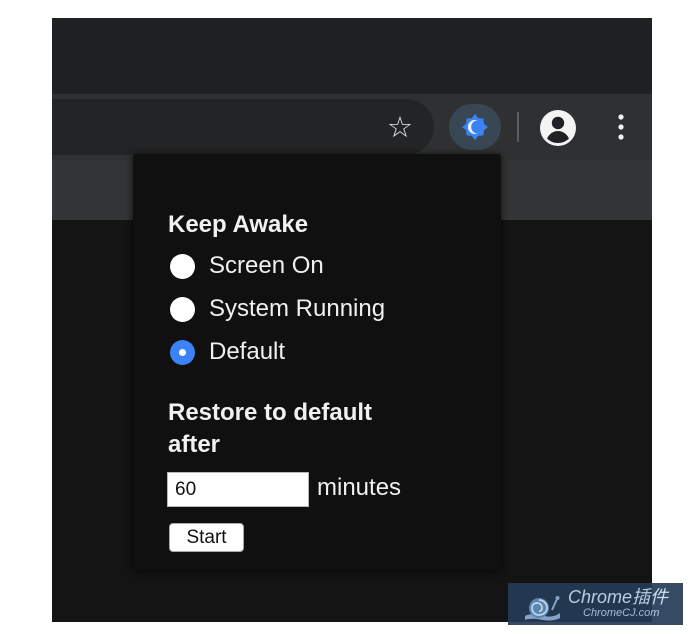  Describe the element at coordinates (352, 56) in the screenshot. I see `browser-top-bar` at that location.